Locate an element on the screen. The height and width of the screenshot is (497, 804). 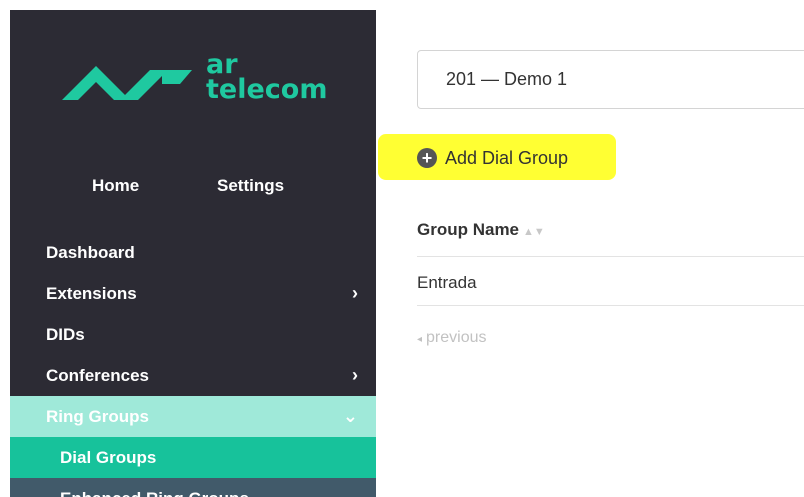
sidebar-item-label: Extensions is located at coordinates (91, 293).